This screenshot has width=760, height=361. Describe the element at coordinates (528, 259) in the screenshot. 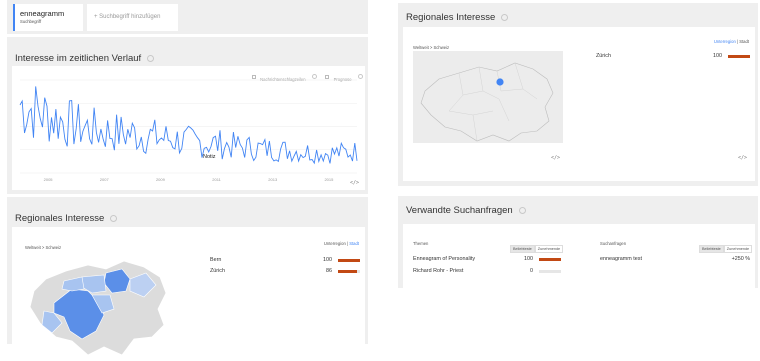

I see `topic-value: 100` at that location.